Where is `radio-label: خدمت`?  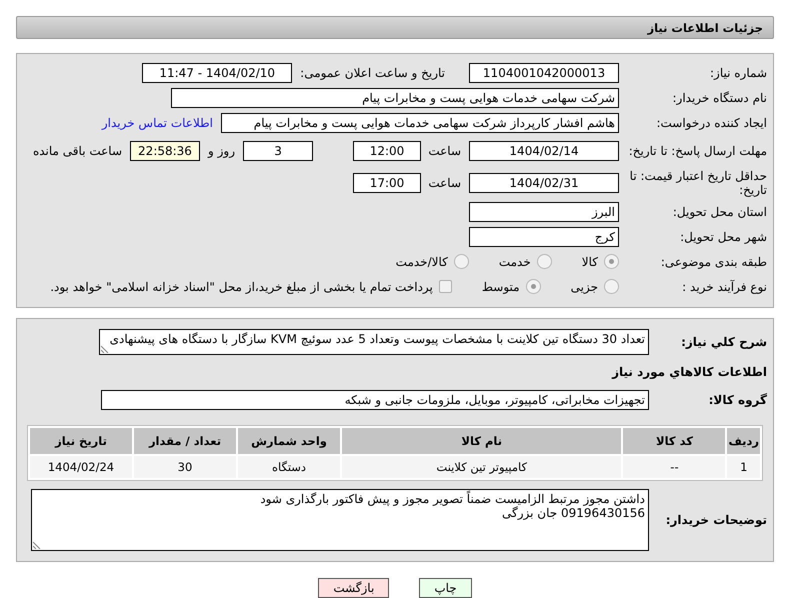
radio-label: خدمت is located at coordinates (514, 261).